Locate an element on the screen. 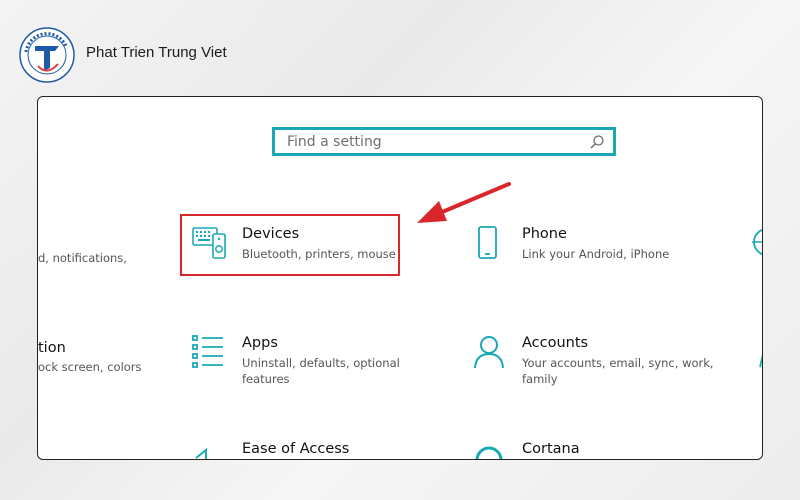  search-input is located at coordinates (437, 141).